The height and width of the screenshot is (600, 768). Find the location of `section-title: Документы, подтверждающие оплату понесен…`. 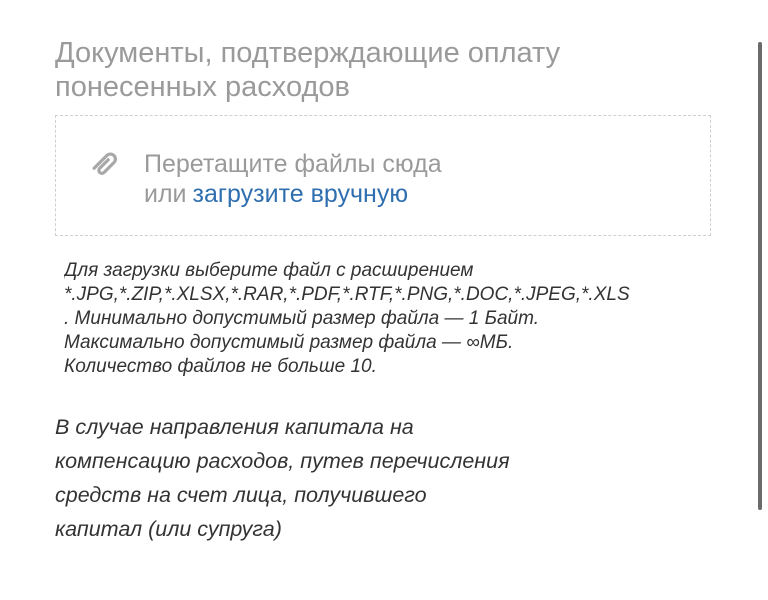

section-title: Документы, подтверждающие оплату понесен… is located at coordinates (375, 70).